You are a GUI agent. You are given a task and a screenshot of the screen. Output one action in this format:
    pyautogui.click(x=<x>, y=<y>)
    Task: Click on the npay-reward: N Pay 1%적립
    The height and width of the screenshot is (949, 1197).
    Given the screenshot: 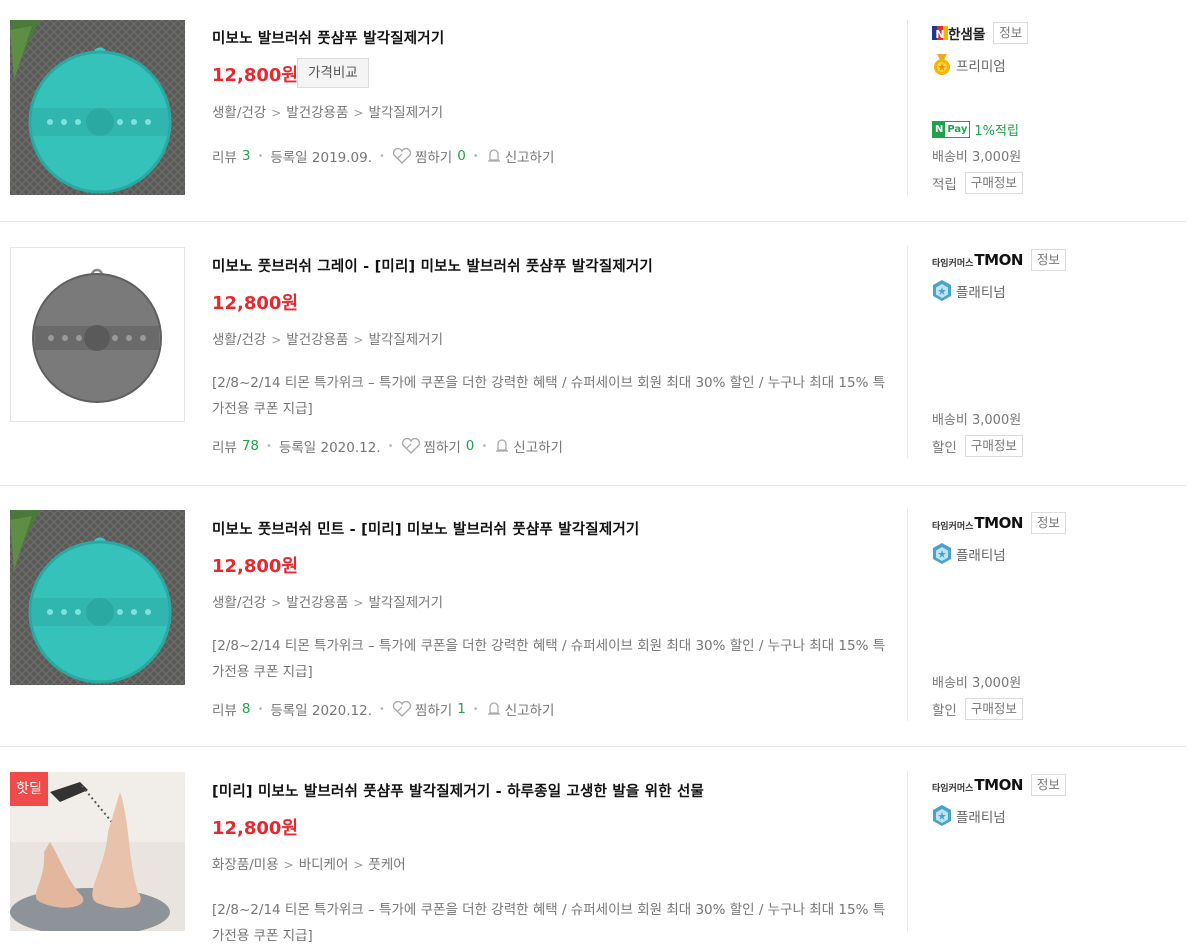 What is the action you would take?
    pyautogui.click(x=975, y=129)
    